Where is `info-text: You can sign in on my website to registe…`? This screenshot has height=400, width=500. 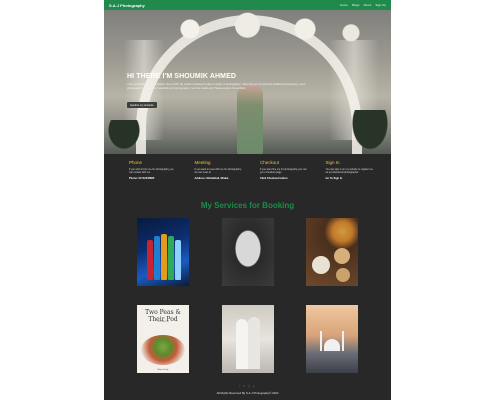 info-text: You can sign in on my website to registe… is located at coordinates (349, 171).